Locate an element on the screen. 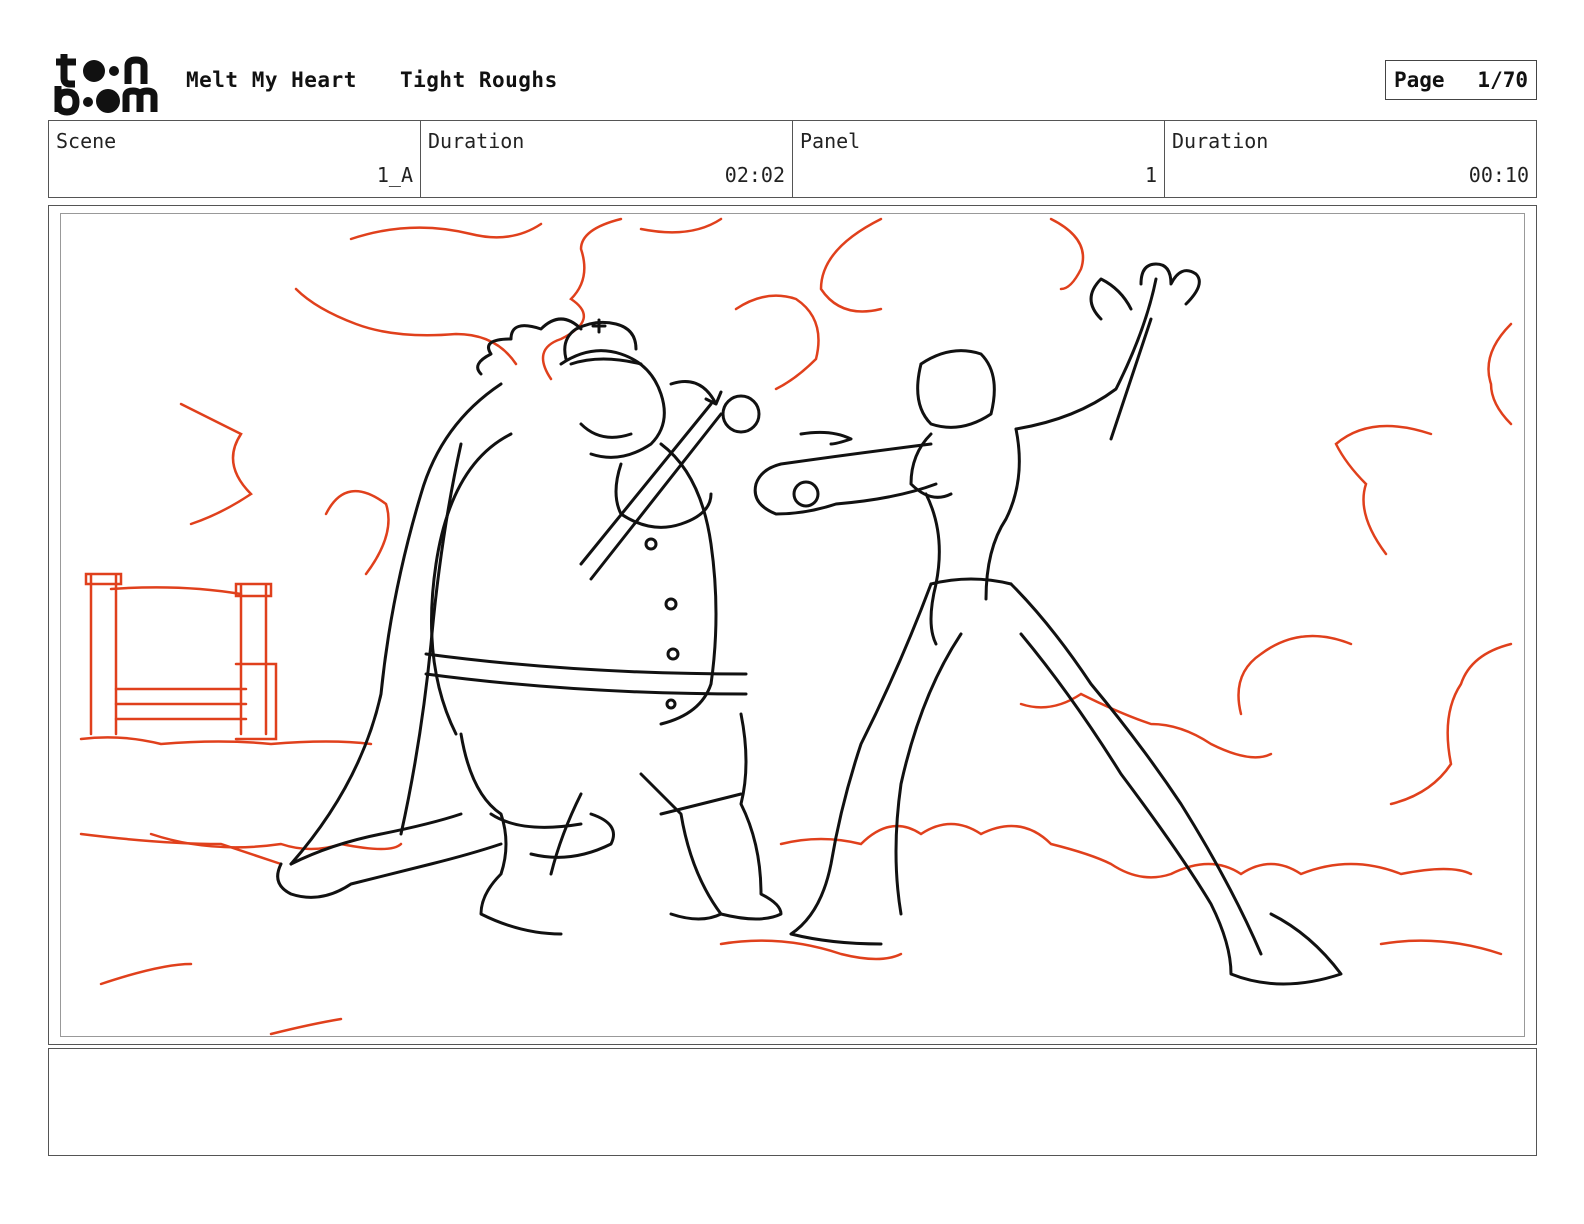 Image resolution: width=1584 pixels, height=1224 pixels. panel-label: Panel is located at coordinates (830, 141).